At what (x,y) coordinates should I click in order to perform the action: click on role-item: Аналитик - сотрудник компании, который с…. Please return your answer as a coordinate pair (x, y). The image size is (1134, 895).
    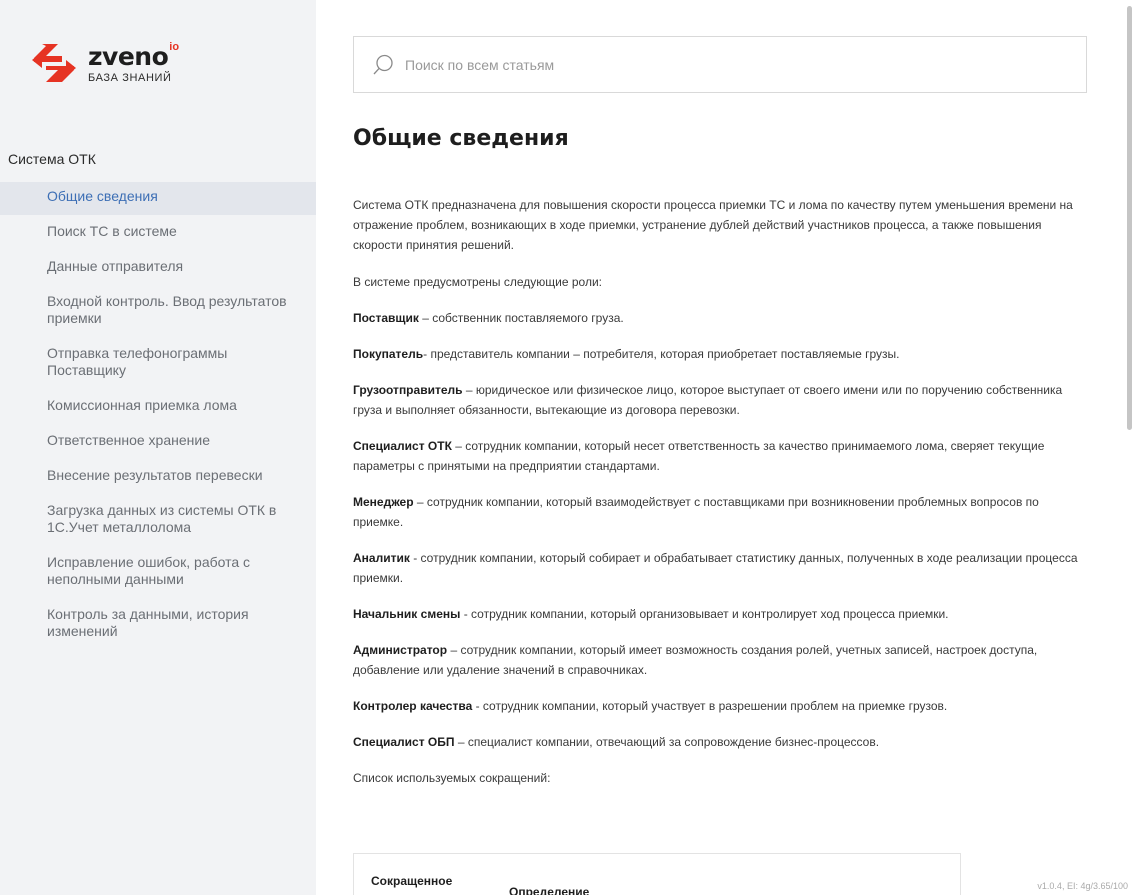
    Looking at the image, I should click on (720, 568).